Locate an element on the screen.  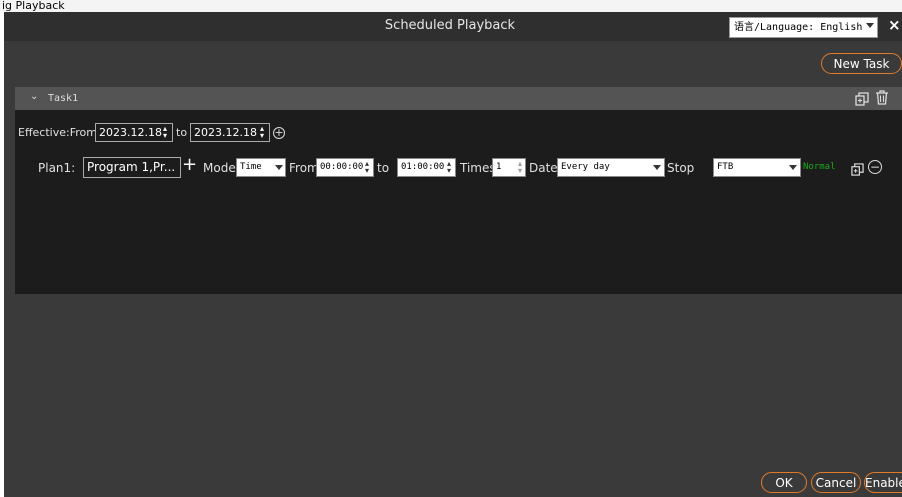
remove-circle-icon: − is located at coordinates (875, 167).